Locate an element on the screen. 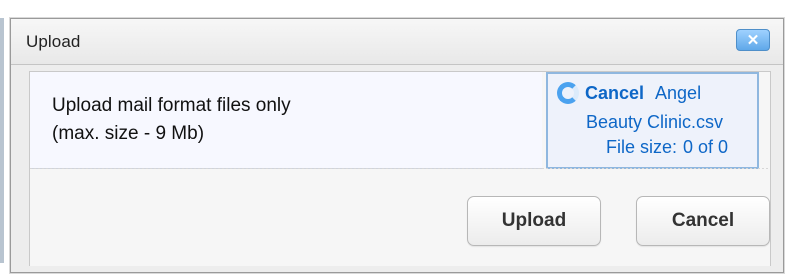 The width and height of the screenshot is (787, 278). instructions-line-1: Upload mail format files only is located at coordinates (171, 105).